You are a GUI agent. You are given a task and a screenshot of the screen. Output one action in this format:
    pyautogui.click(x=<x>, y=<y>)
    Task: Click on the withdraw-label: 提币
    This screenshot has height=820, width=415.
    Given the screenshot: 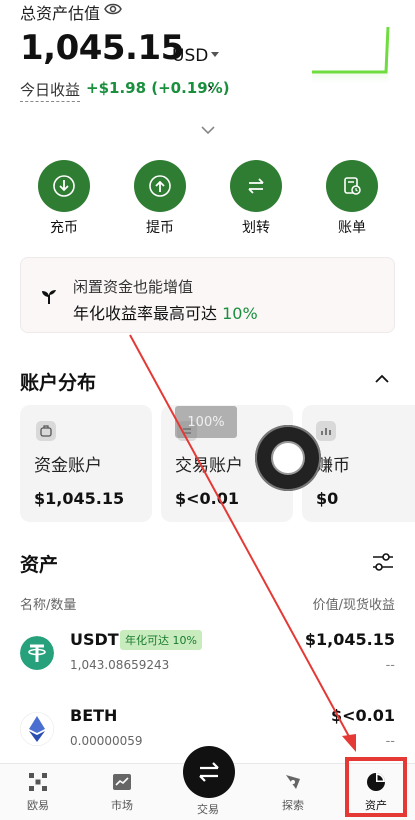 What is the action you would take?
    pyautogui.click(x=160, y=228)
    